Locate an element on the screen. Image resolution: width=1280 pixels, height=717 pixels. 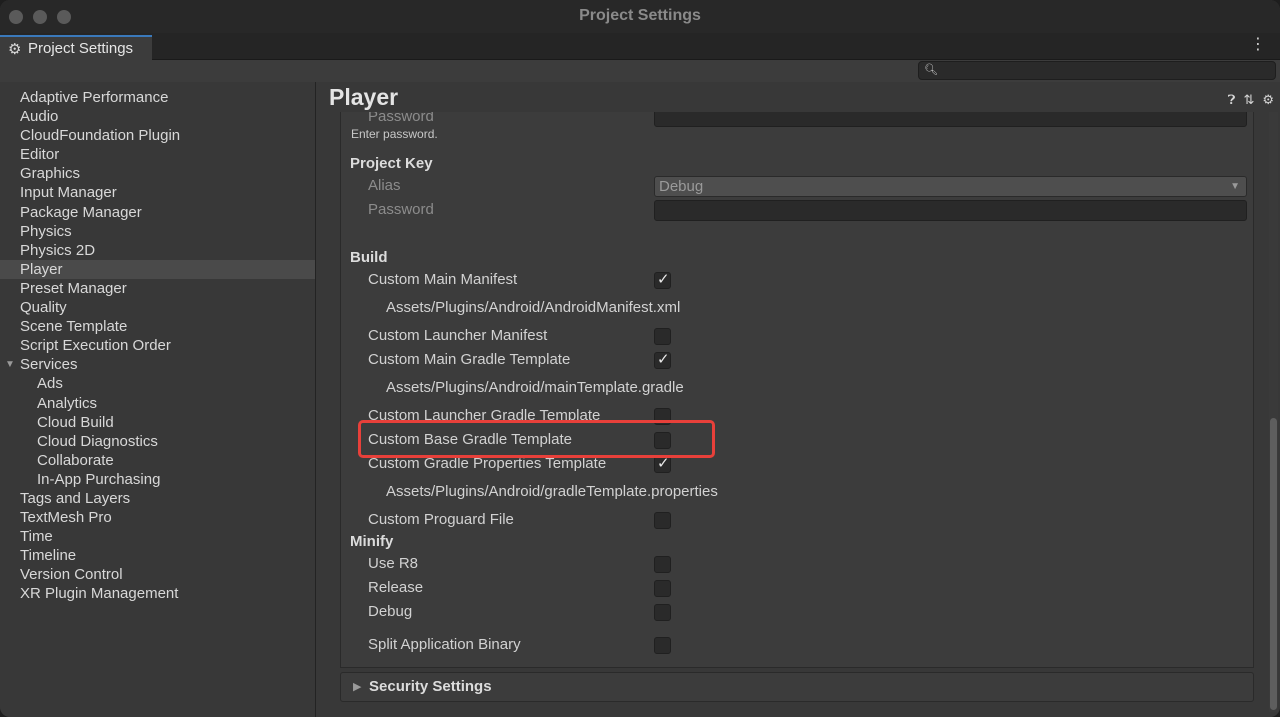
use-r8-row: Use R8 is located at coordinates (797, 564).